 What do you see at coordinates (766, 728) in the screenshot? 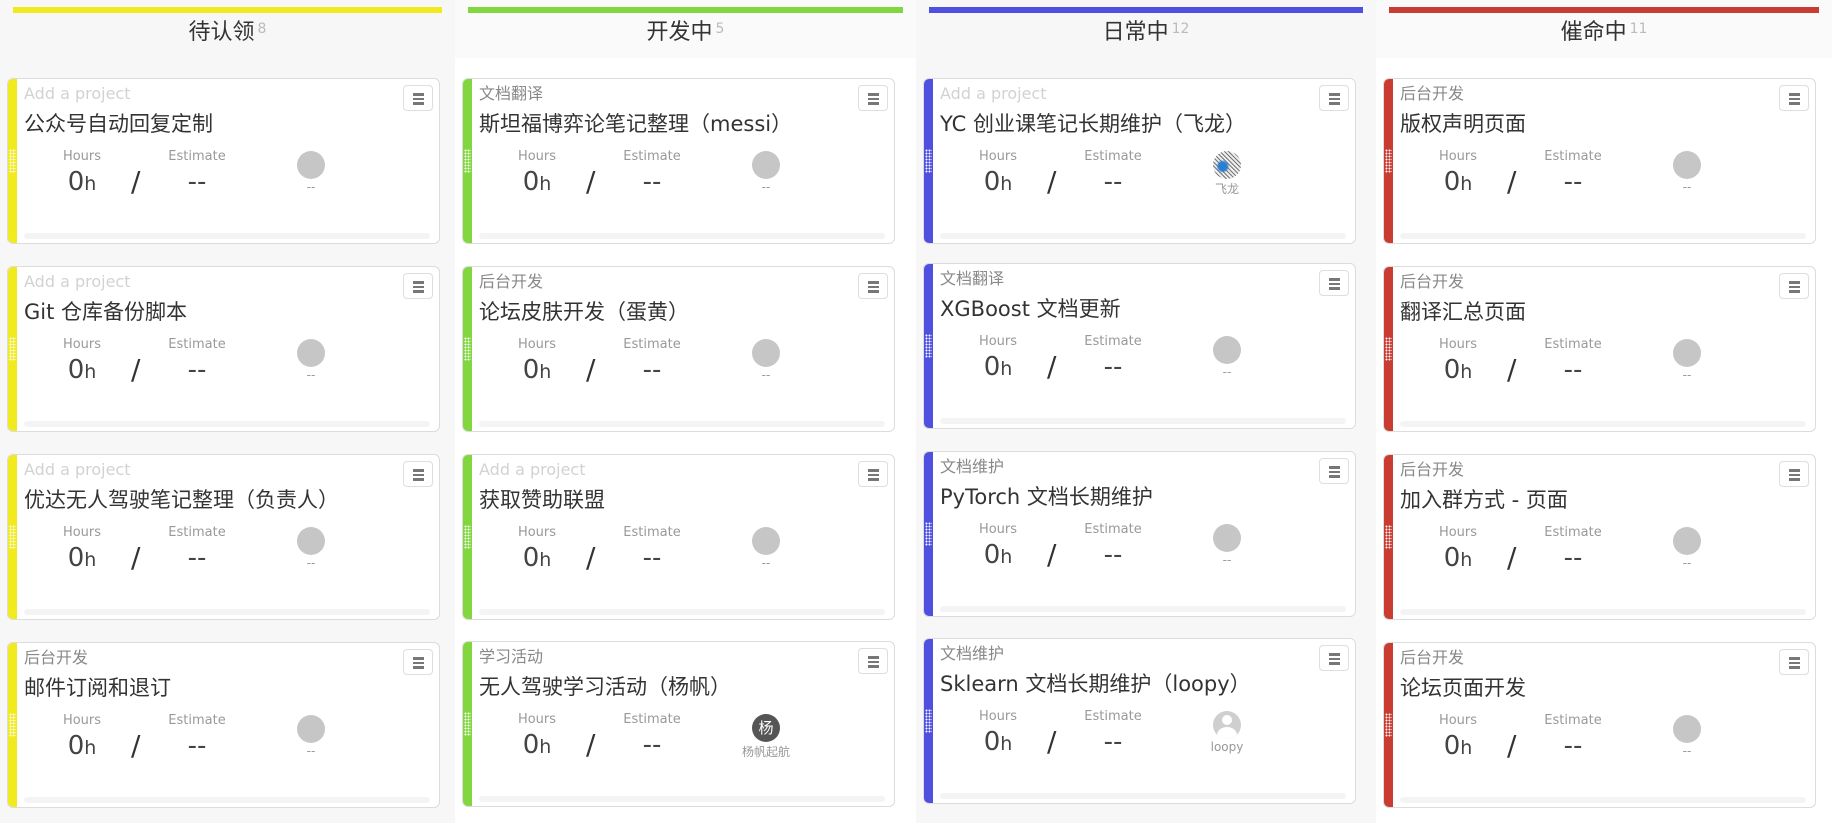
I see `assignee-avatar: 杨` at bounding box center [766, 728].